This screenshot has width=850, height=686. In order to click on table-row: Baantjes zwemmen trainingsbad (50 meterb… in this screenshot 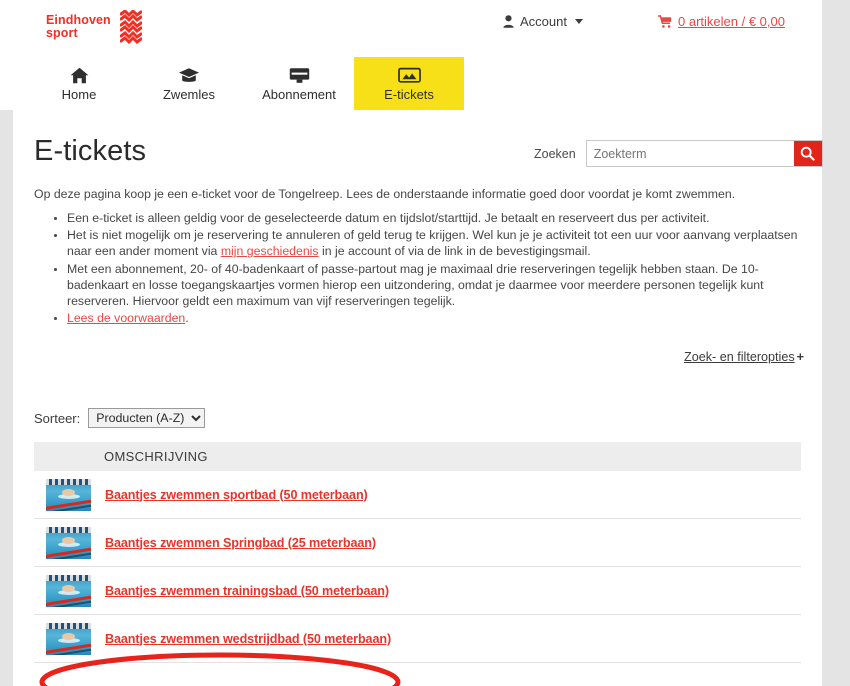, I will do `click(417, 591)`.